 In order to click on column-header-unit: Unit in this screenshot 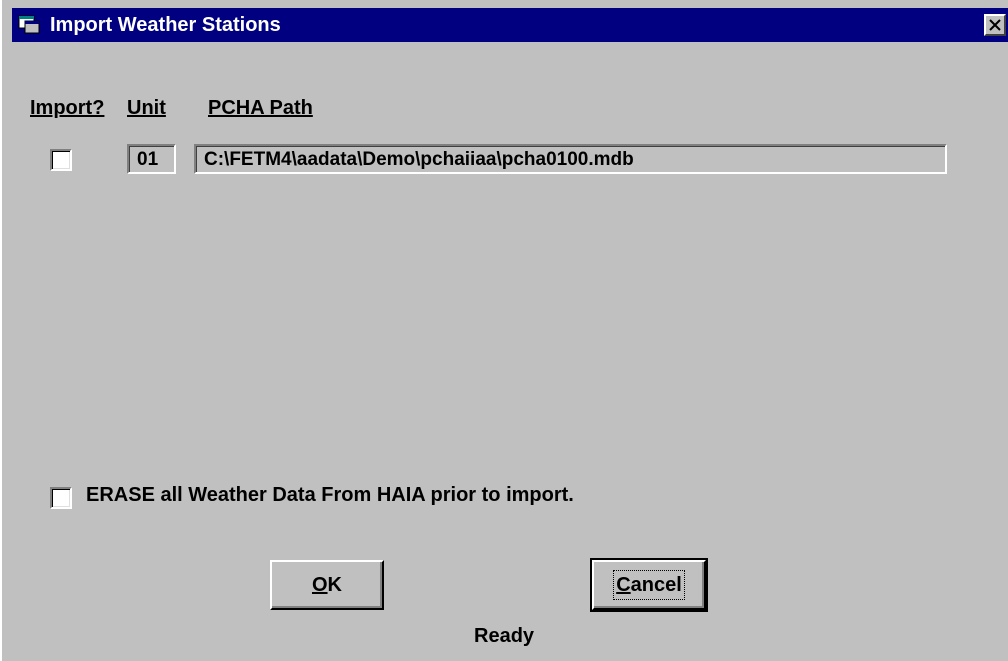, I will do `click(146, 108)`.